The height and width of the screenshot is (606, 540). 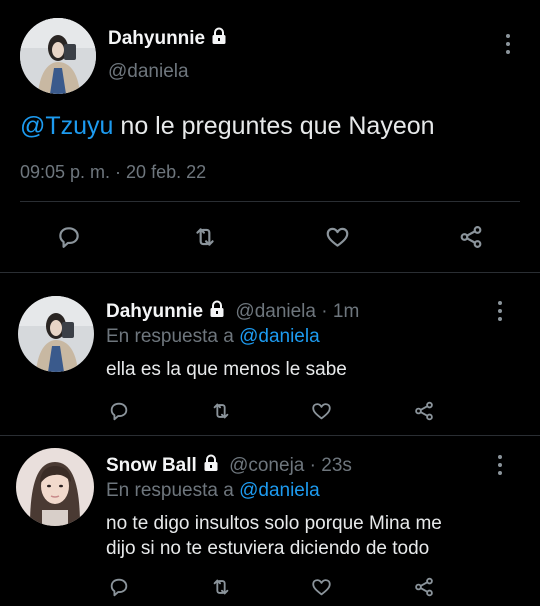 What do you see at coordinates (268, 548) in the screenshot?
I see `reply-text-line: dijo si no te estuviera diciendo de todo` at bounding box center [268, 548].